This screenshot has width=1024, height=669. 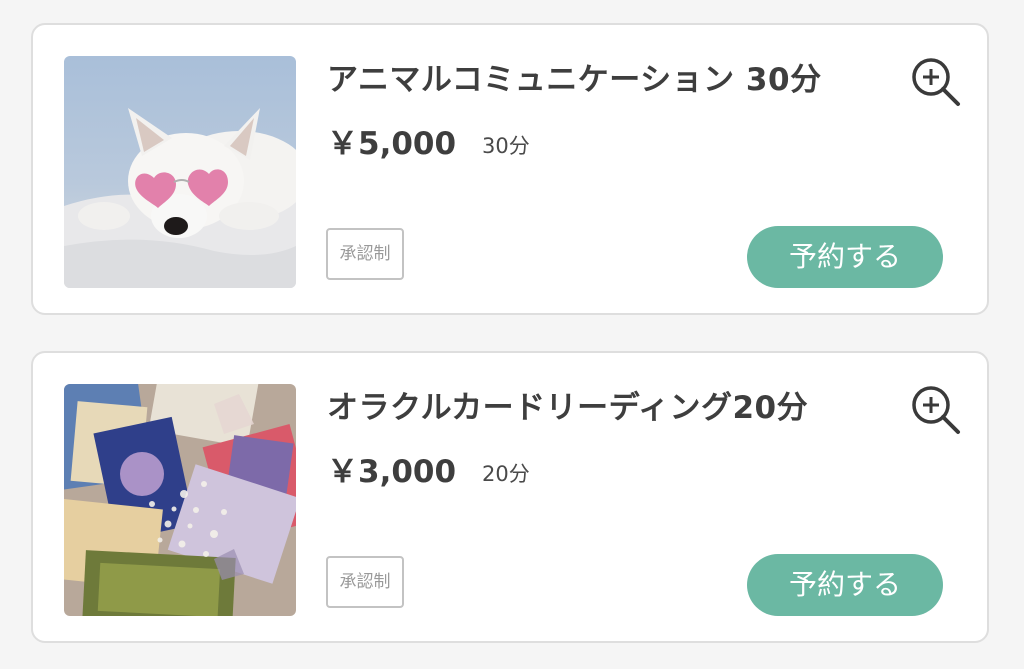 What do you see at coordinates (506, 474) in the screenshot?
I see `menu-duration: 20分` at bounding box center [506, 474].